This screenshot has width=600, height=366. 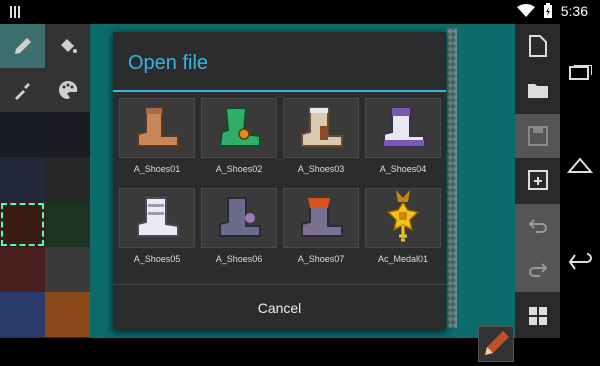 I want to click on pencil-tool-button, so click(x=22, y=46).